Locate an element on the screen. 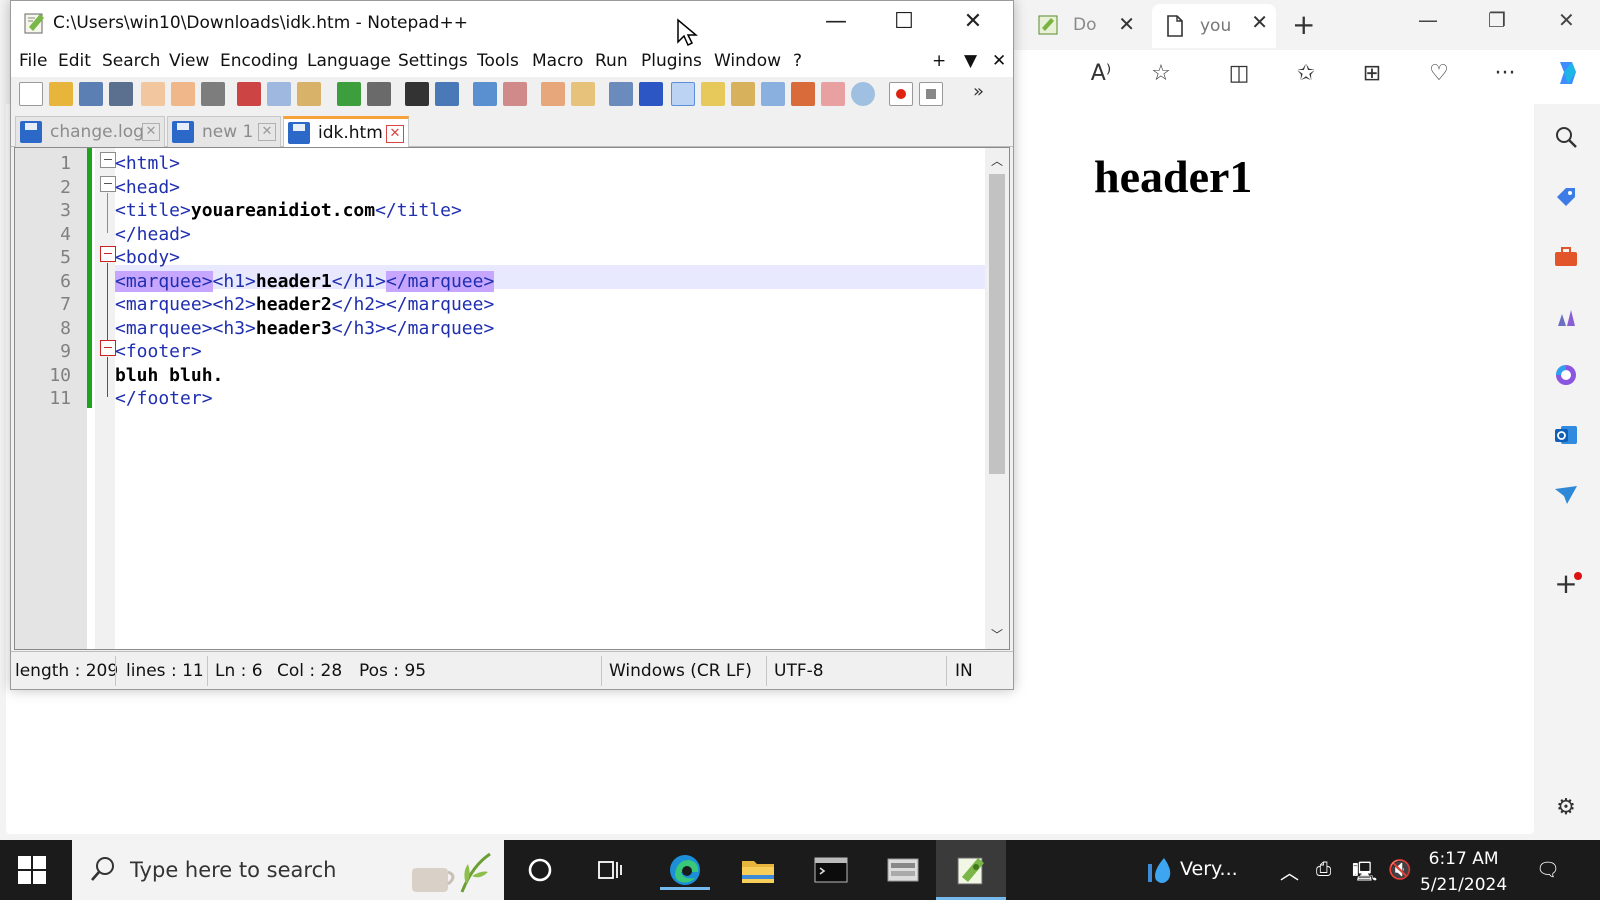 The width and height of the screenshot is (1600, 900). settings-gear-icon: ⚙ is located at coordinates (1566, 807).